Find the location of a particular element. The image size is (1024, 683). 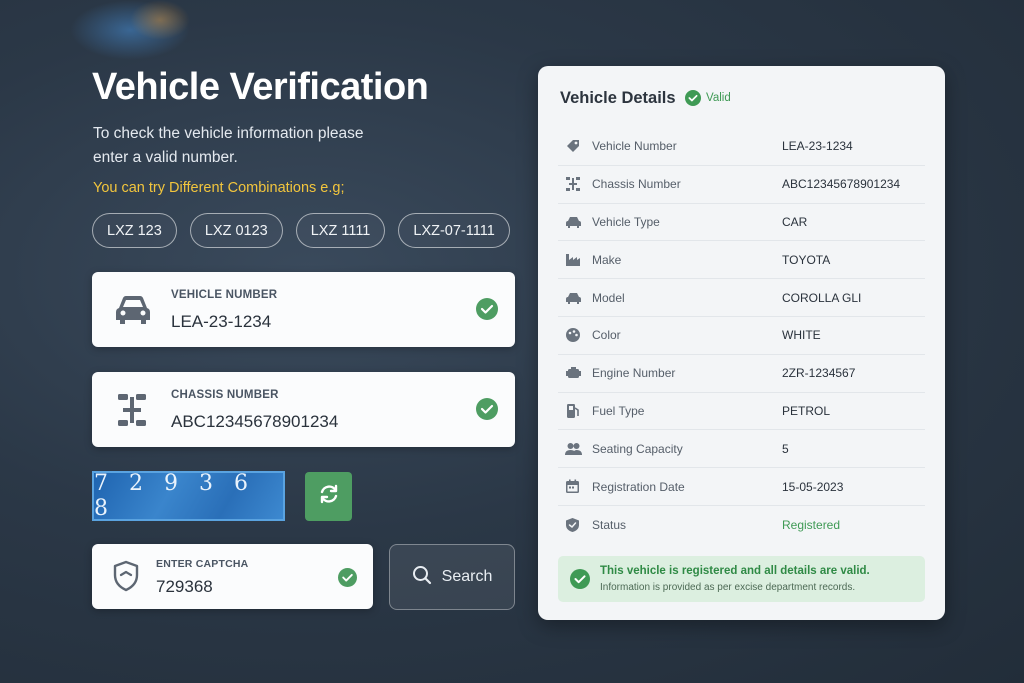

table-row: Vehicle Number LEA-23-1234 is located at coordinates (741, 147).